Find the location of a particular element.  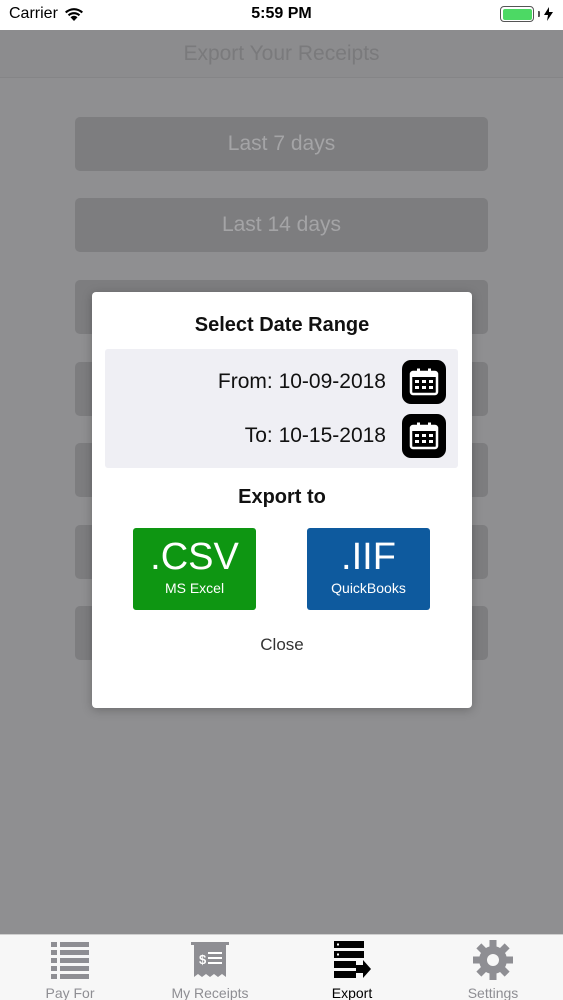

last-14-days-button: Last 14 days is located at coordinates (281, 225).